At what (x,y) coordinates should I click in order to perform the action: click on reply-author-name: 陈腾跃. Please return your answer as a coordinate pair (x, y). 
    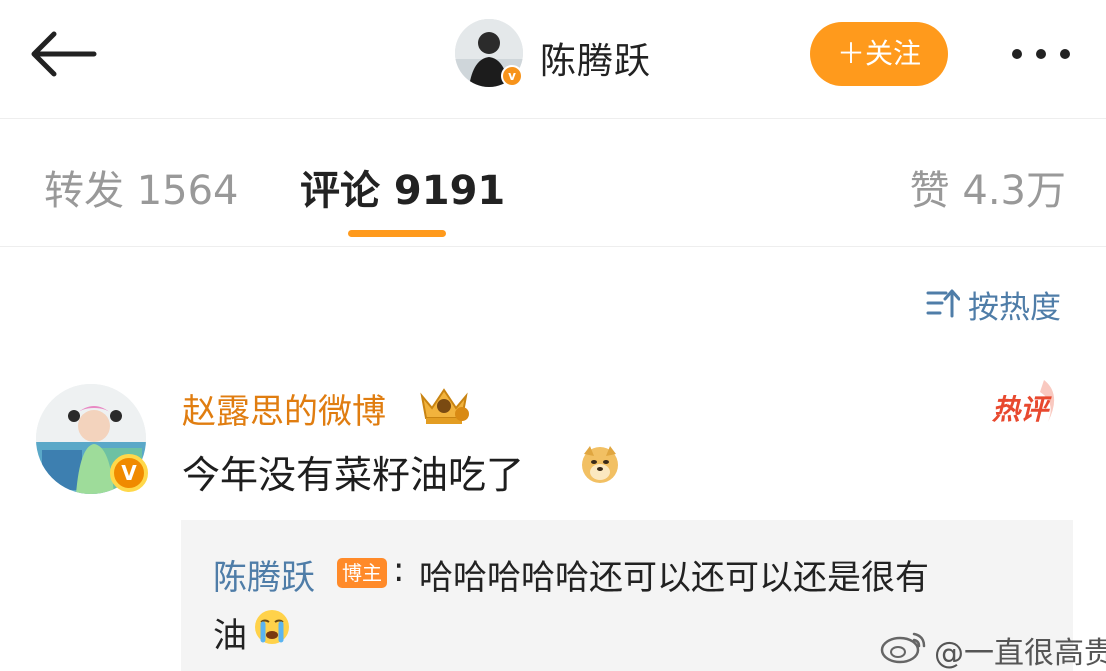
    Looking at the image, I should click on (264, 574).